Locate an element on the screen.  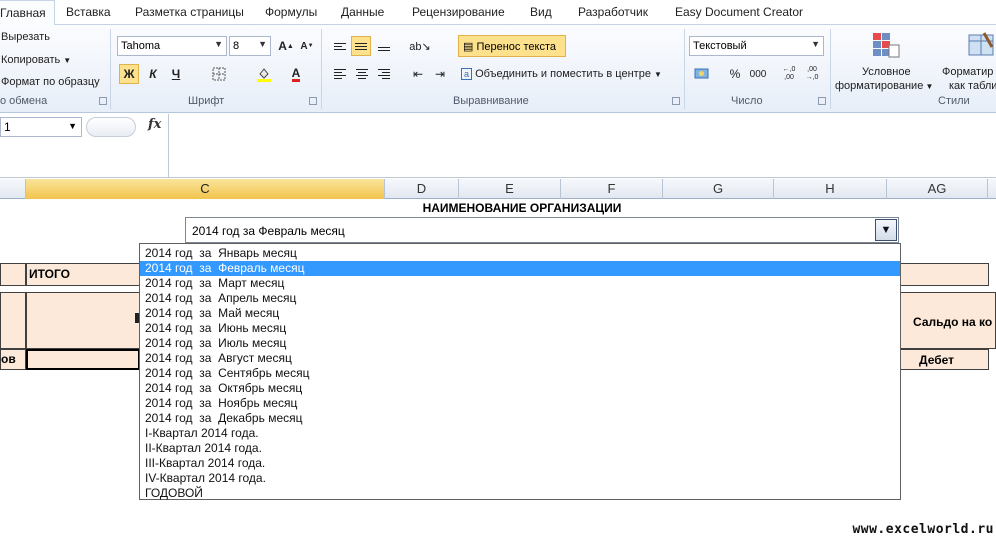
tab-data: Данные is located at coordinates (362, 12).